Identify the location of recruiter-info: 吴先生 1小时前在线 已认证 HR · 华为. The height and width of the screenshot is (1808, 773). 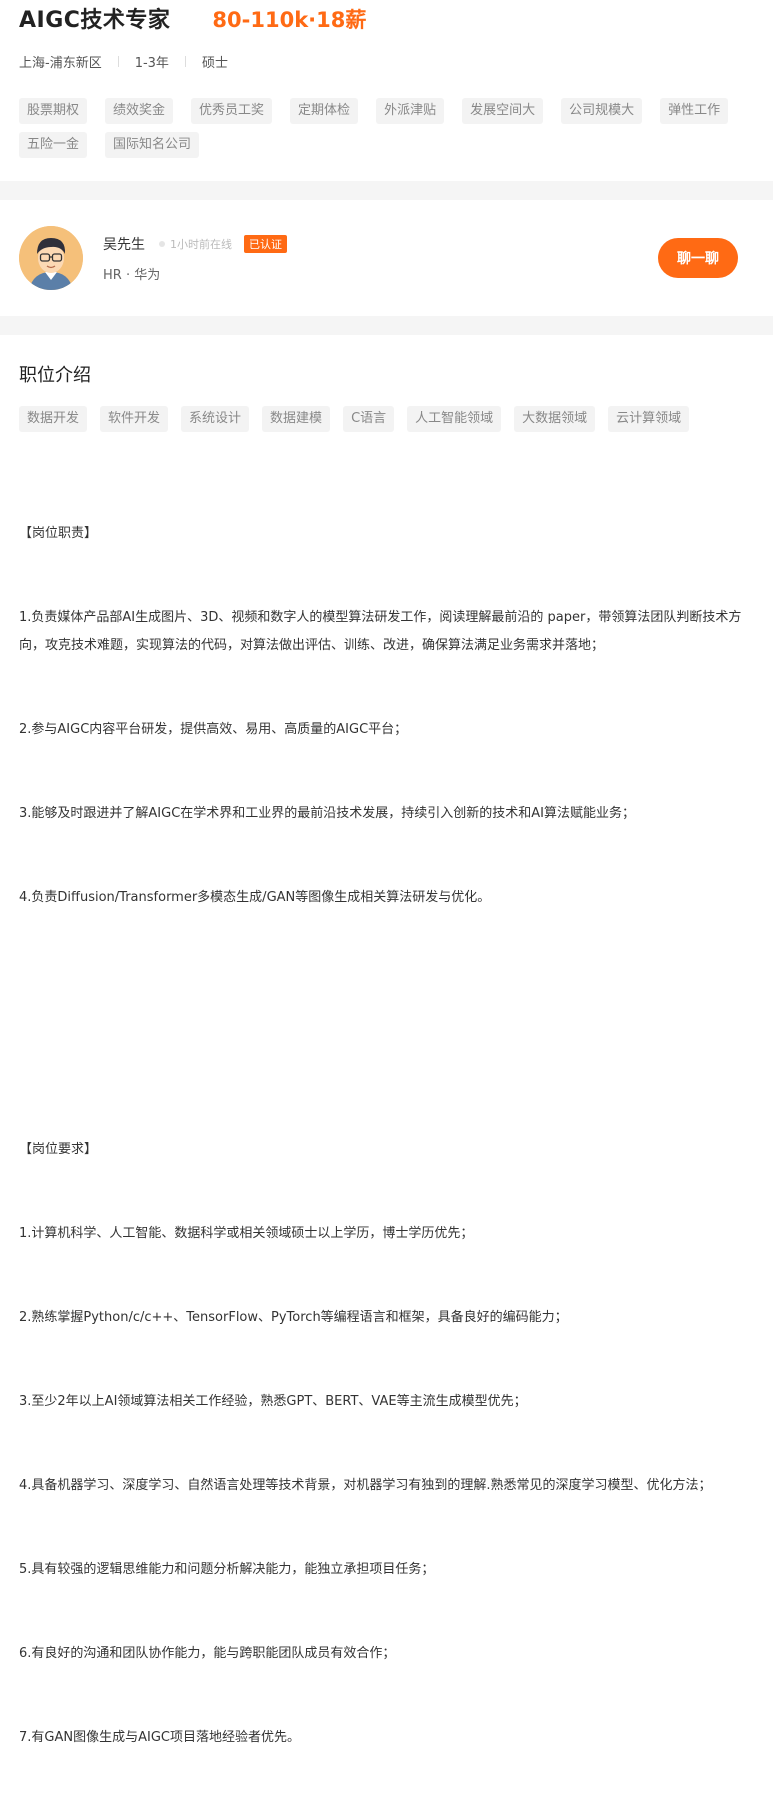
(380, 258).